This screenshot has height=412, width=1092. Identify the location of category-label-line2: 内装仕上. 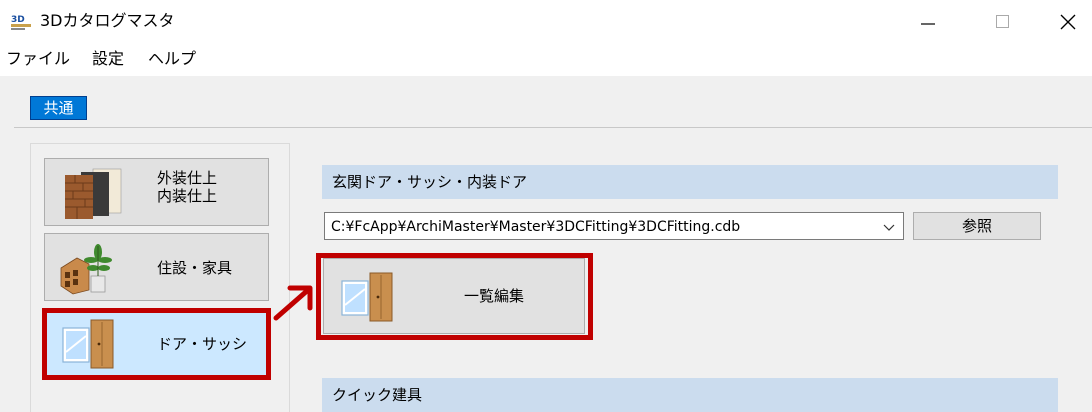
(187, 196).